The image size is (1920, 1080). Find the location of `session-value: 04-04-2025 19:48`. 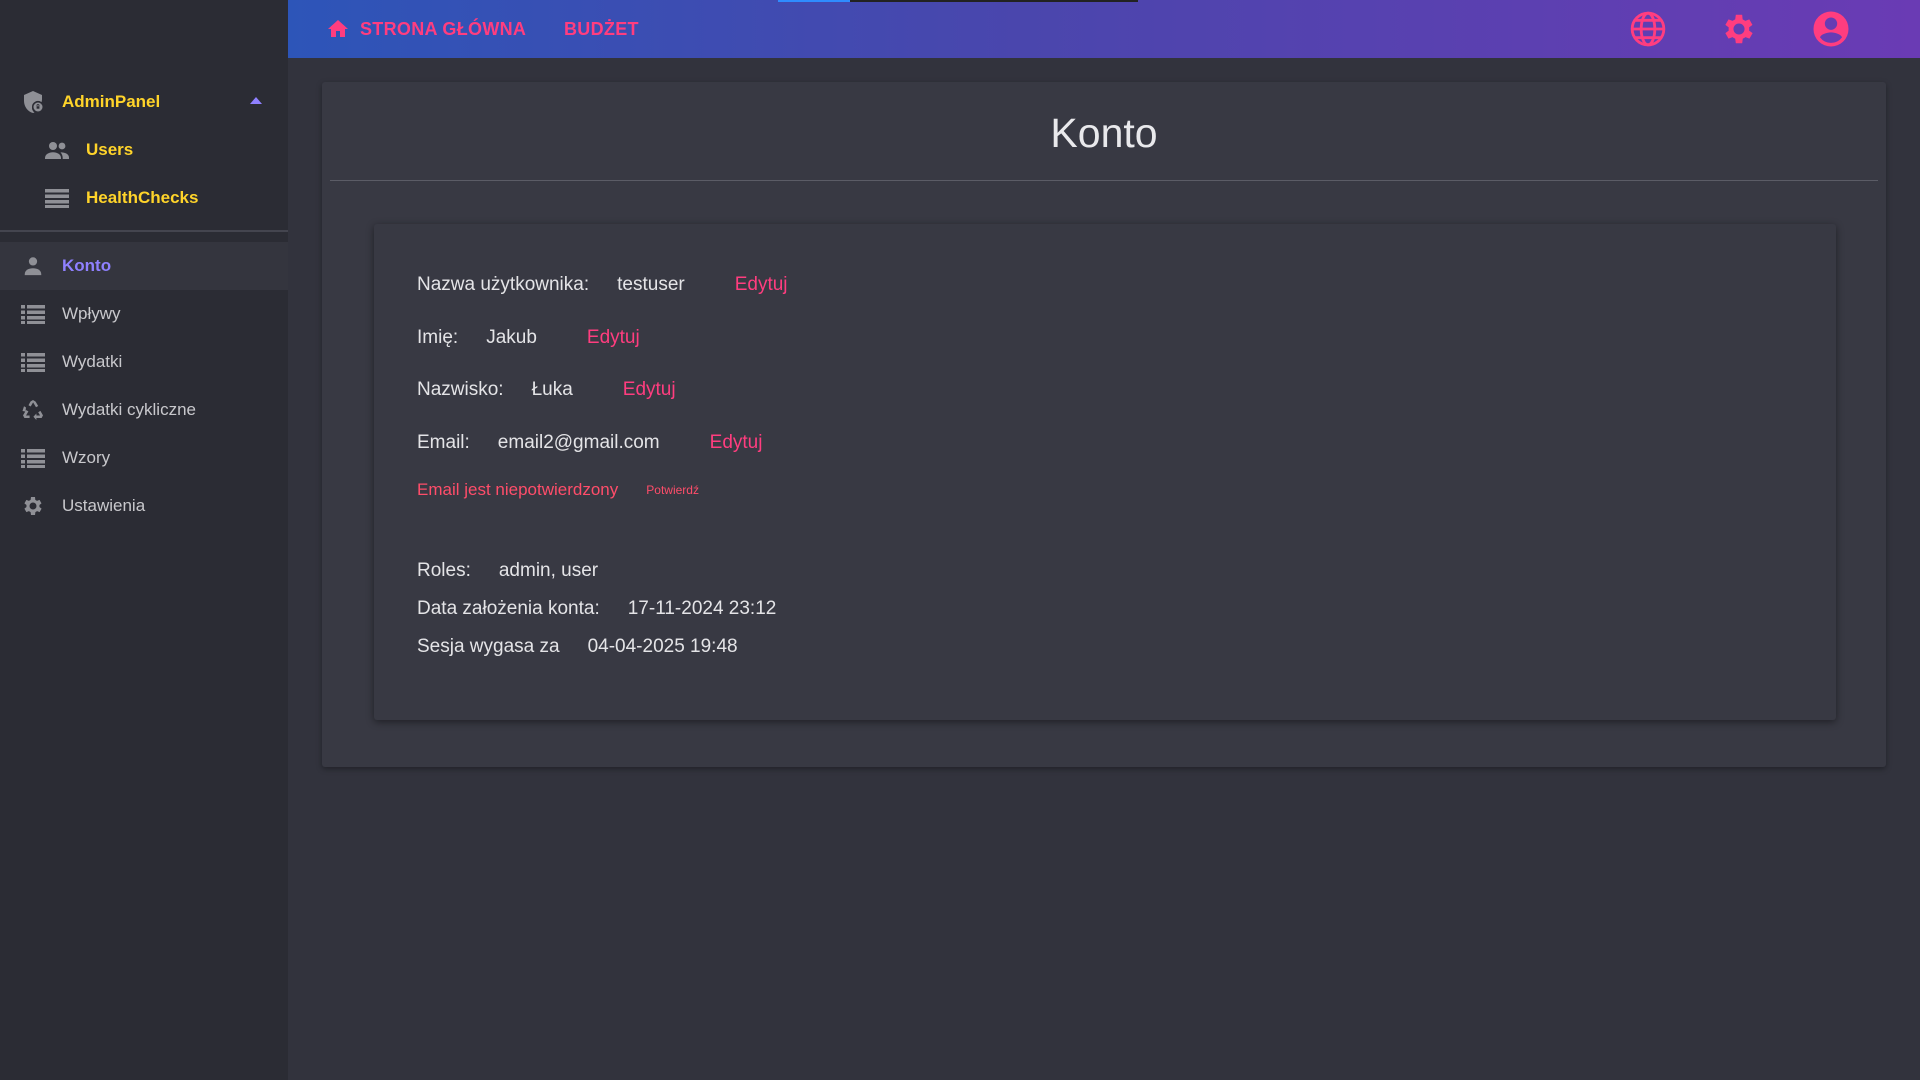

session-value: 04-04-2025 19:48 is located at coordinates (662, 646).